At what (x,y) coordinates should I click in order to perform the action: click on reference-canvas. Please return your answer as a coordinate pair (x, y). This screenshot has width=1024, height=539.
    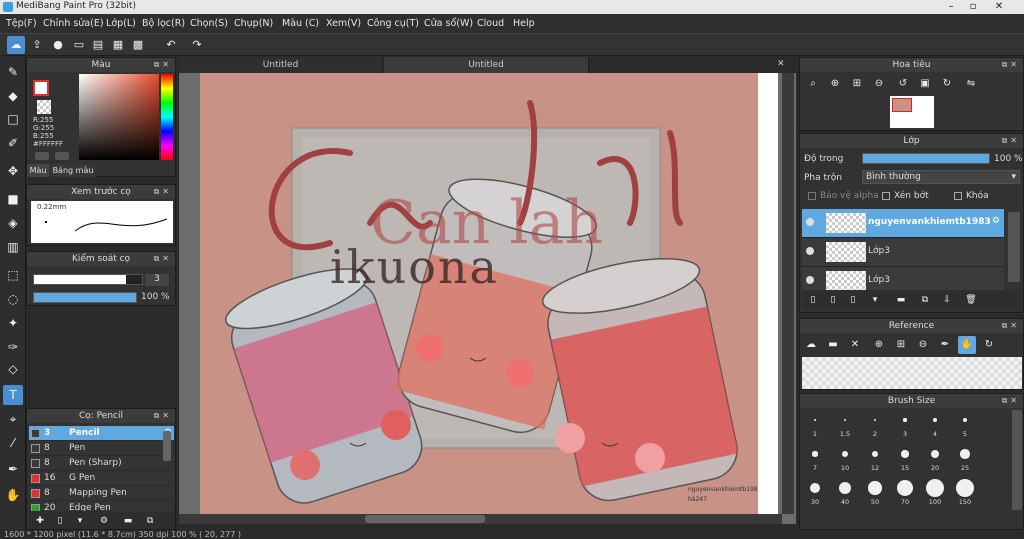
    Looking at the image, I should click on (912, 373).